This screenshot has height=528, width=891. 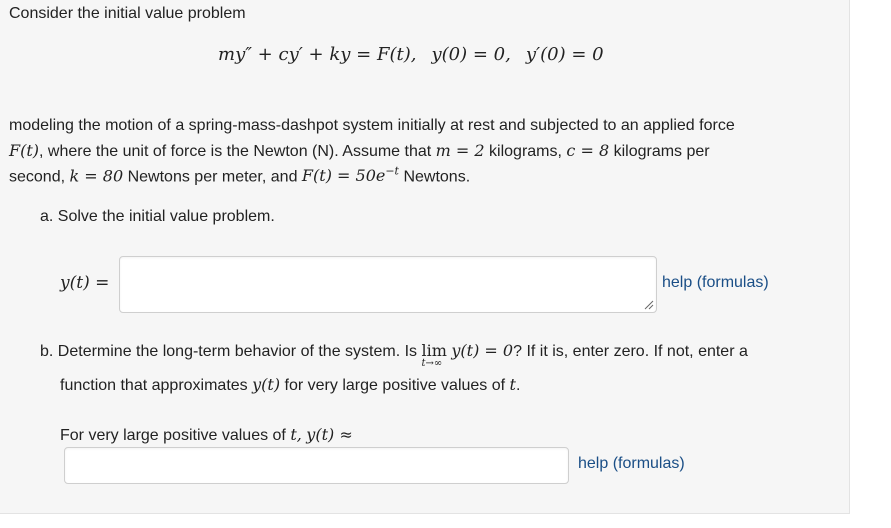 I want to click on damping-value: c = 8, so click(x=588, y=150).